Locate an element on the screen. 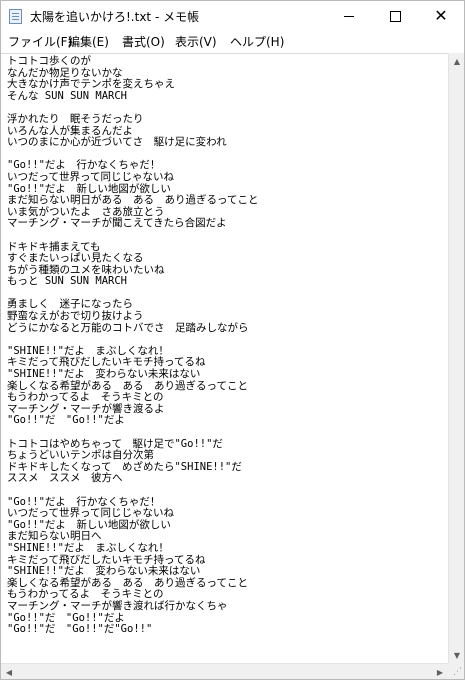  menu-view: 表示(V) is located at coordinates (196, 41).